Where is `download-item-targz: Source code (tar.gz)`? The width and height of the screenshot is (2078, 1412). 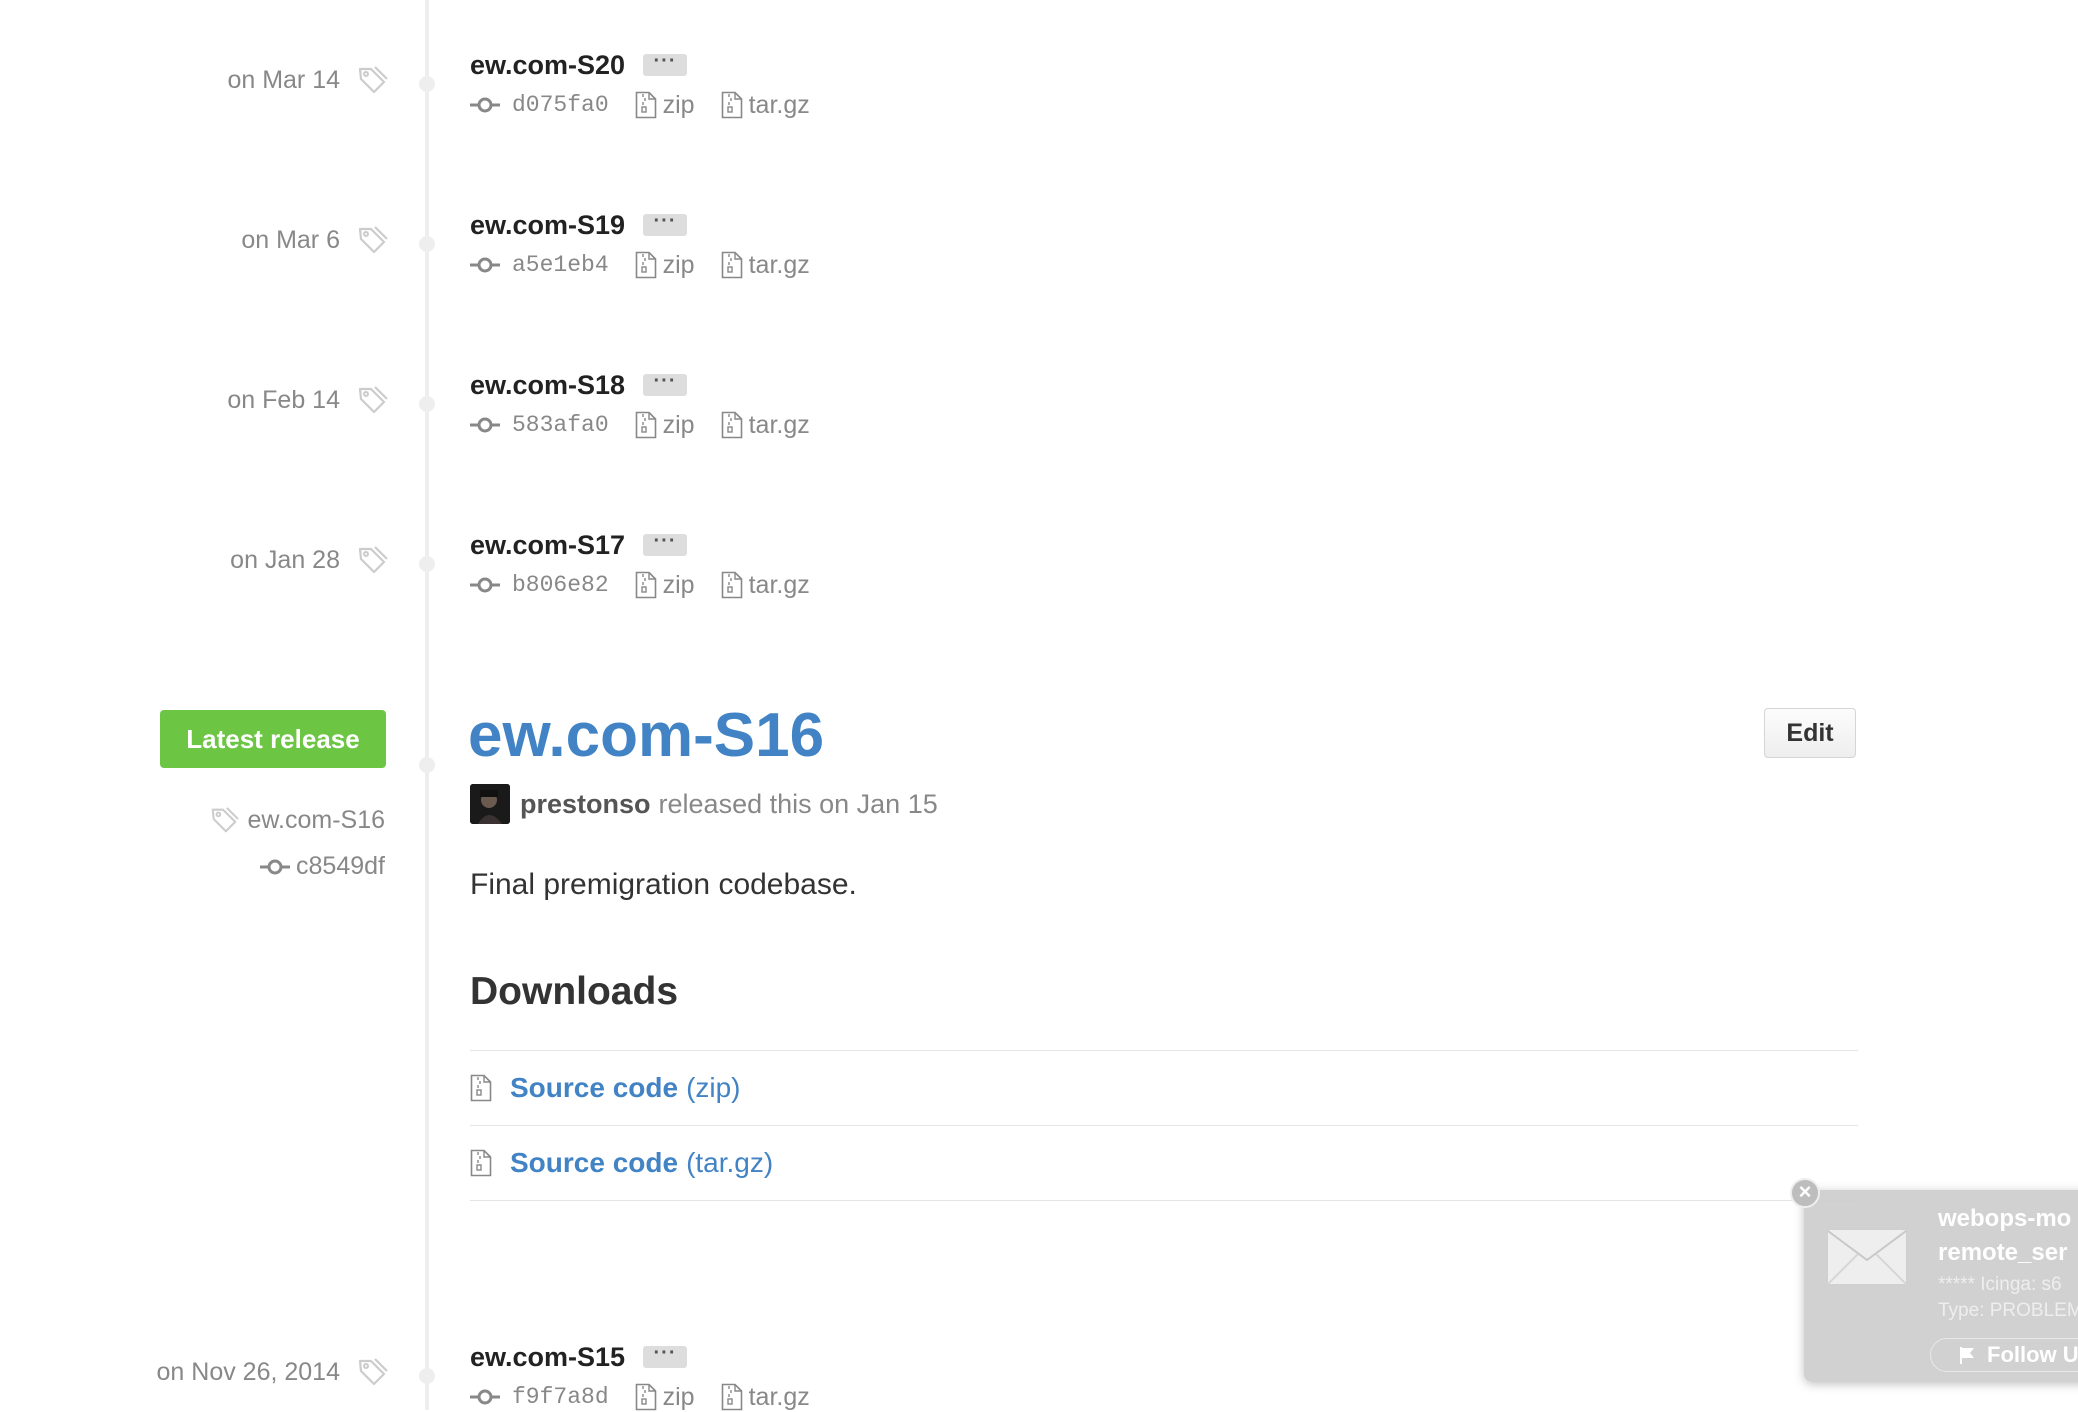
download-item-targz: Source code (tar.gz) is located at coordinates (1164, 1163).